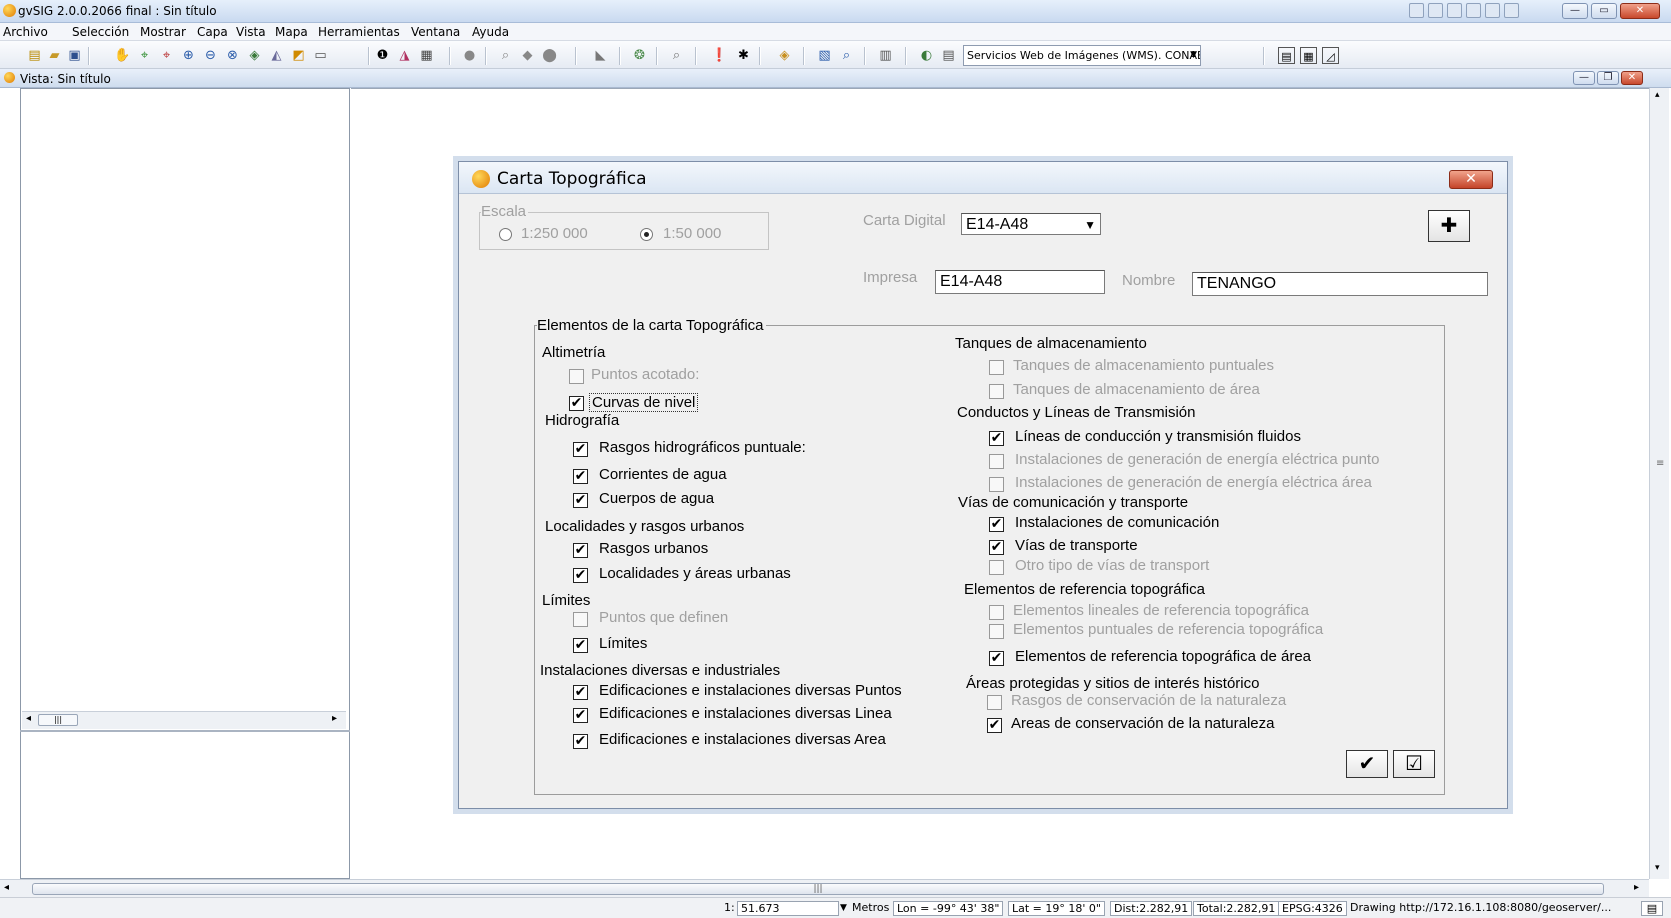  I want to click on nombre-field: TENANGO, so click(1340, 284).